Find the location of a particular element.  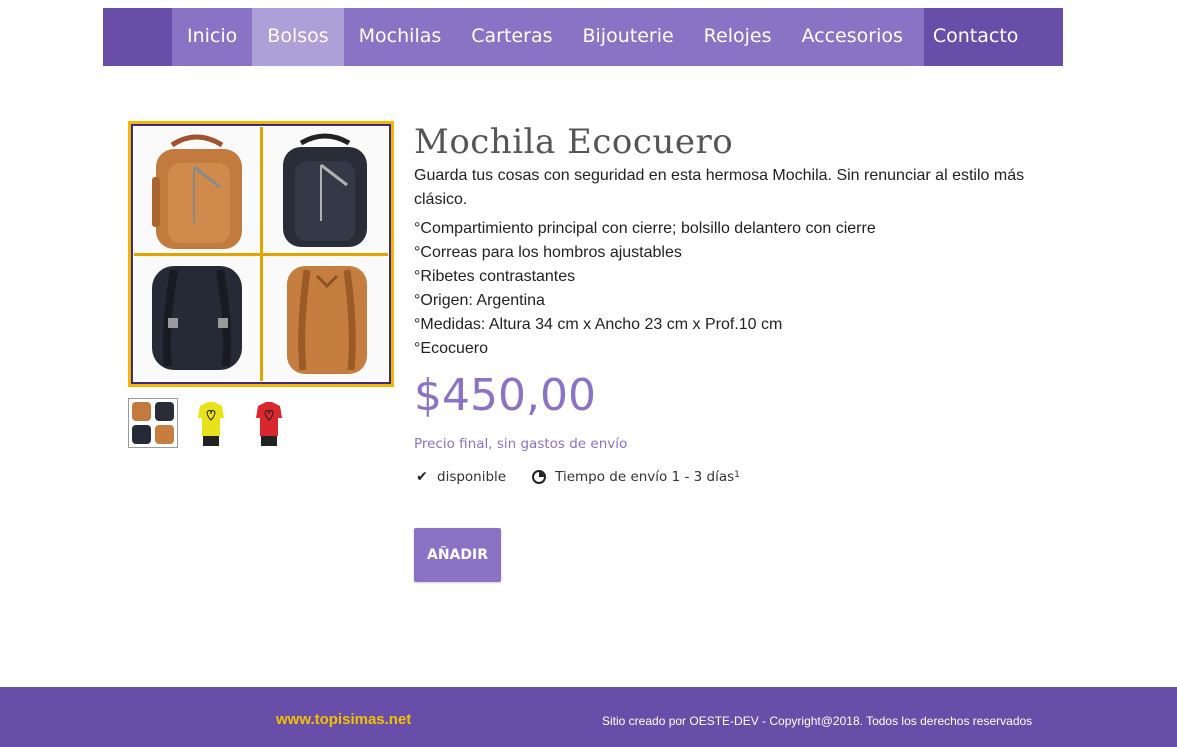

product-thumbnails is located at coordinates (211, 423).